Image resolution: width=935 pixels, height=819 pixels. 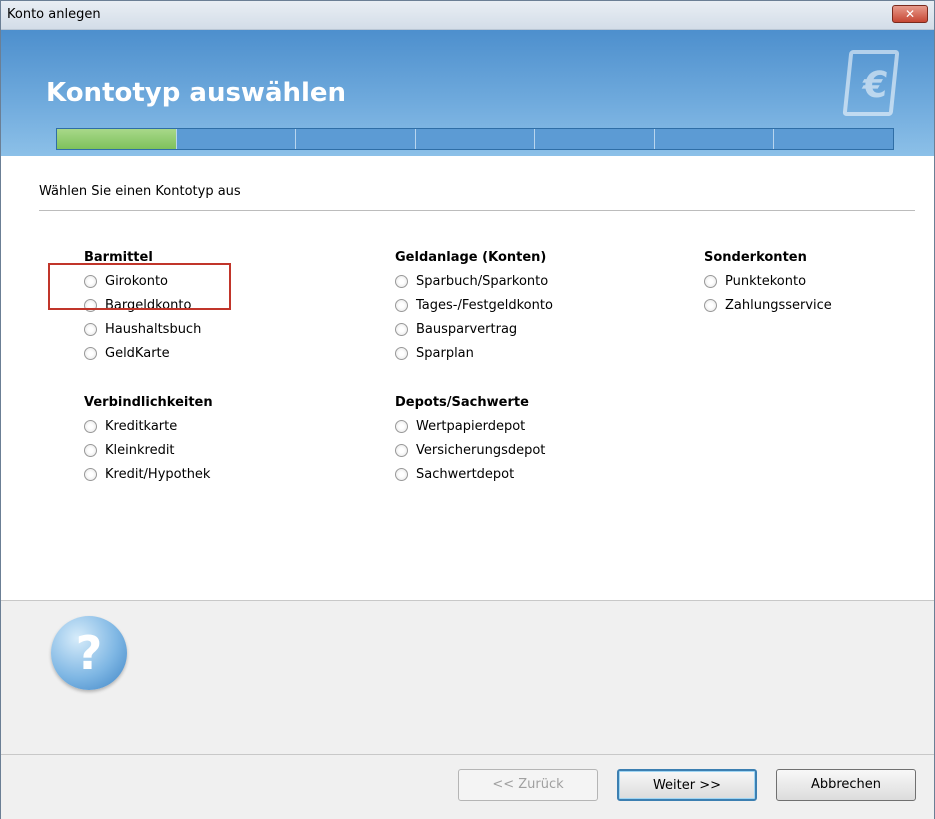 I want to click on wizard-progress-bar, so click(x=475, y=139).